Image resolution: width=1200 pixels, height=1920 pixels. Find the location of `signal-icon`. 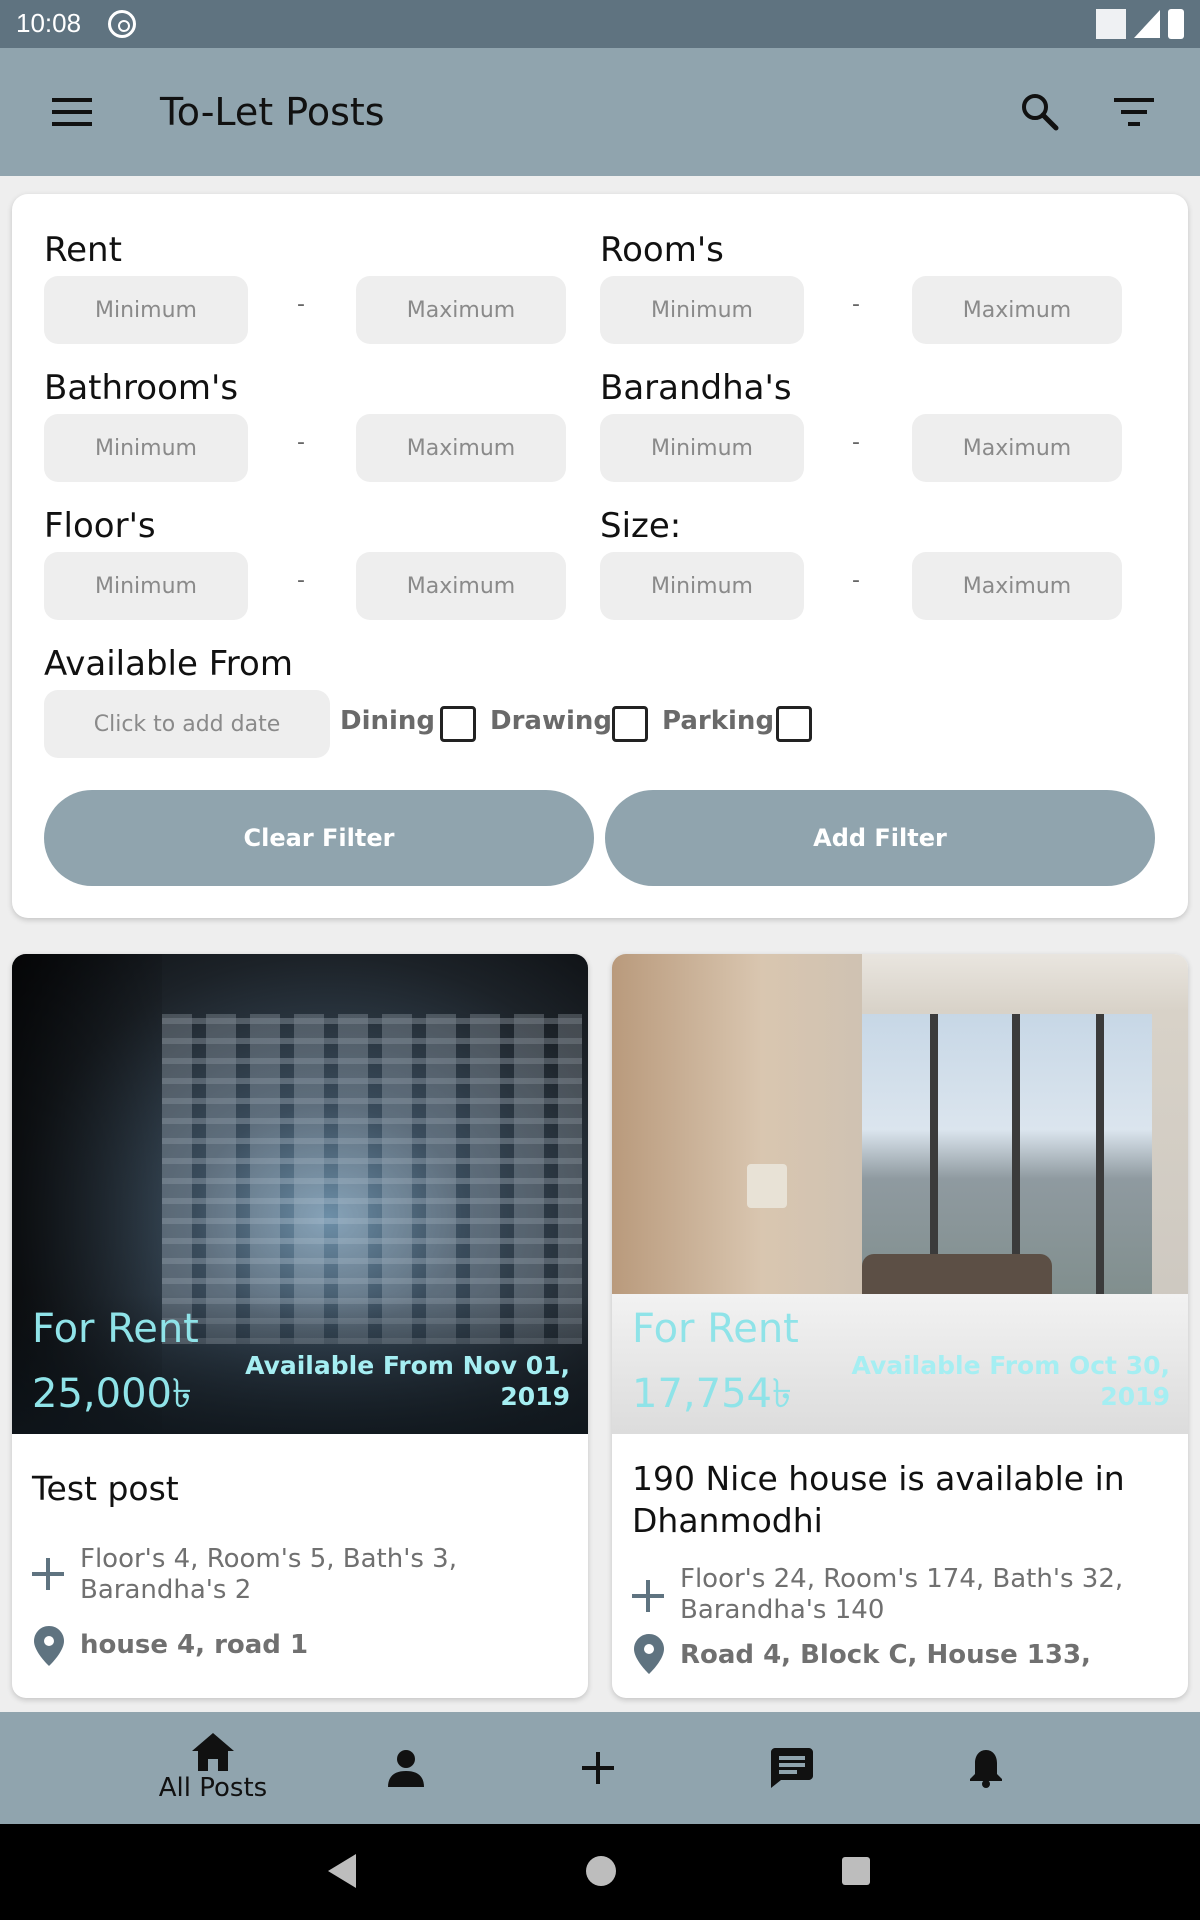

signal-icon is located at coordinates (1147, 24).